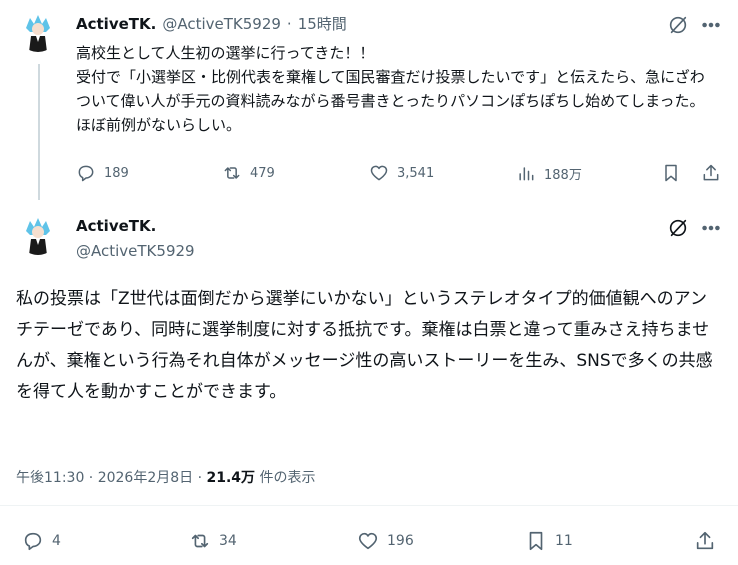 This screenshot has height=565, width=738. I want to click on like-button: 3,541, so click(401, 173).